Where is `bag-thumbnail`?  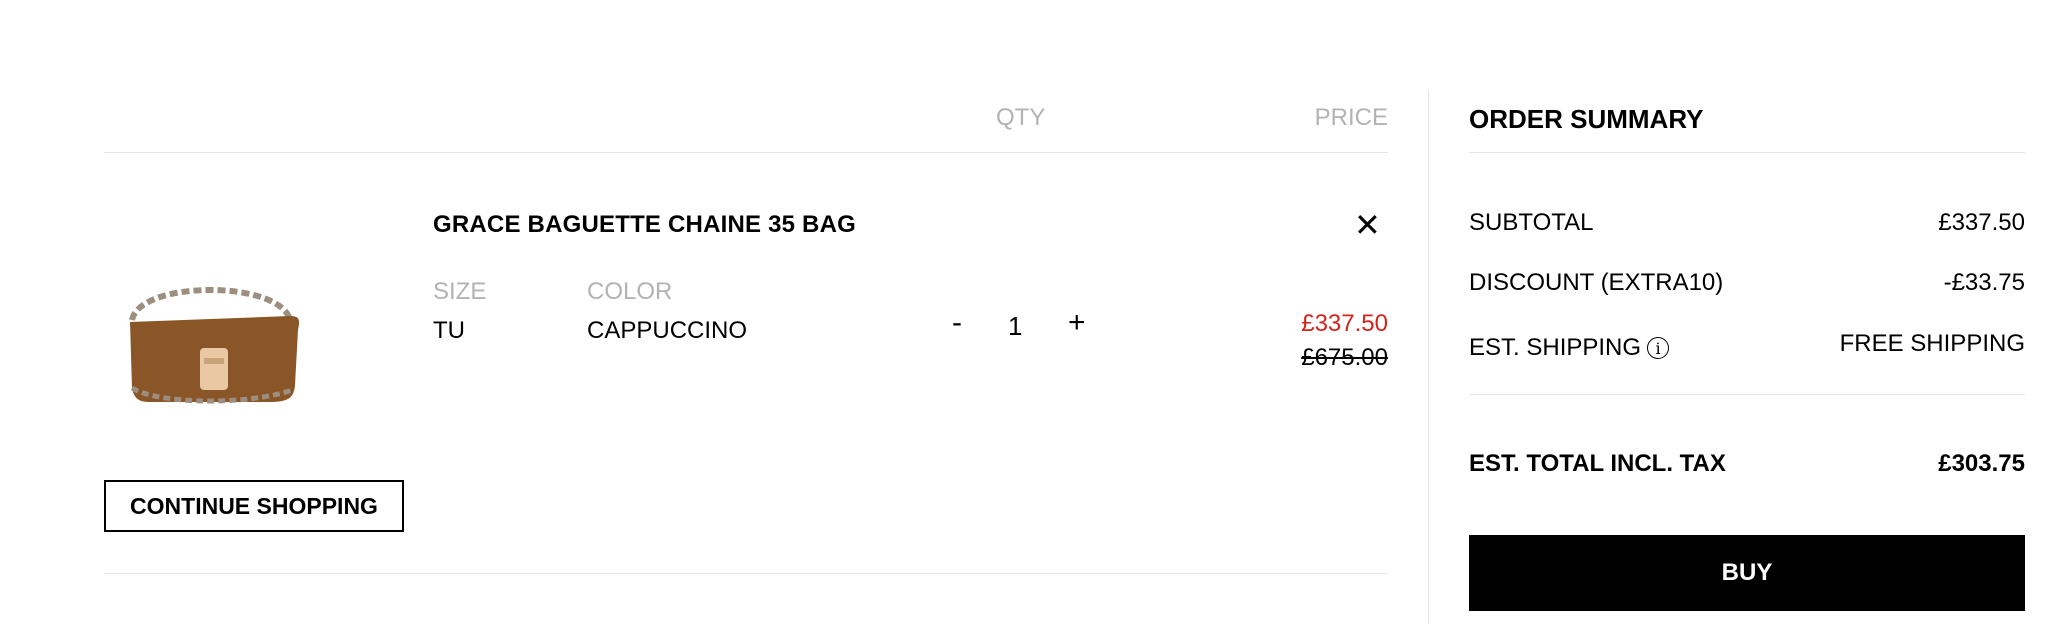
bag-thumbnail is located at coordinates (214, 345).